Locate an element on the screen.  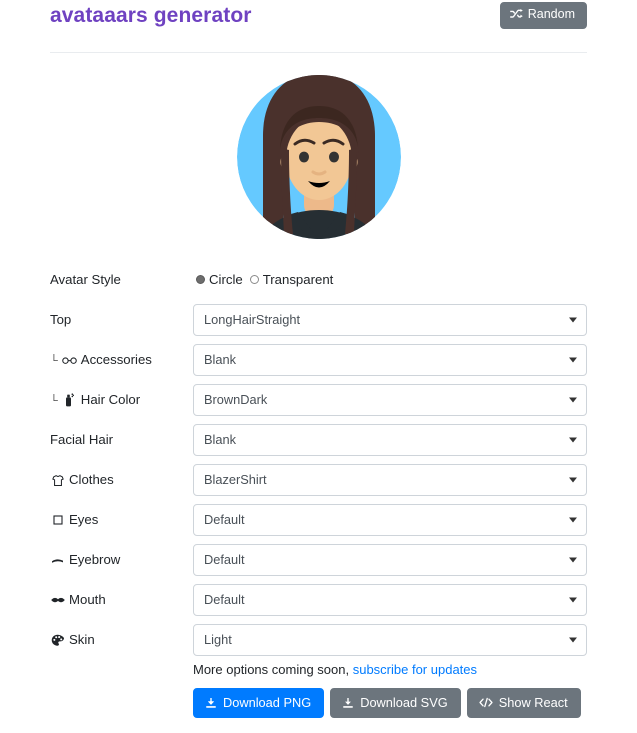
download-png-button: Download PNG is located at coordinates (259, 703).